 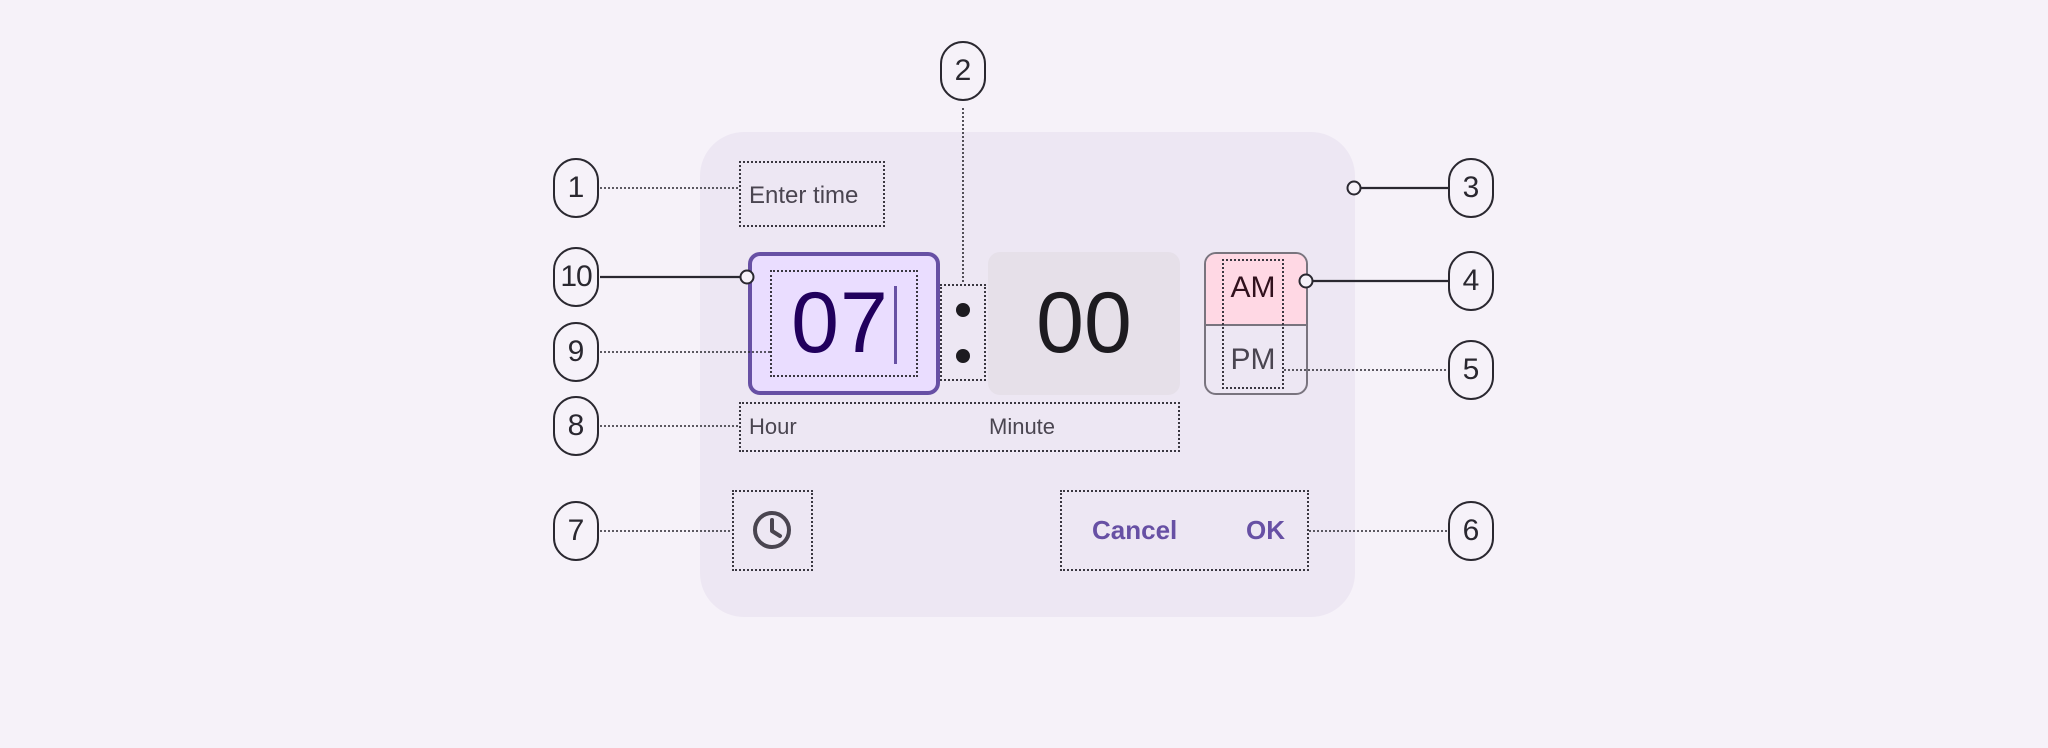 What do you see at coordinates (963, 71) in the screenshot?
I see `callout-2: 2` at bounding box center [963, 71].